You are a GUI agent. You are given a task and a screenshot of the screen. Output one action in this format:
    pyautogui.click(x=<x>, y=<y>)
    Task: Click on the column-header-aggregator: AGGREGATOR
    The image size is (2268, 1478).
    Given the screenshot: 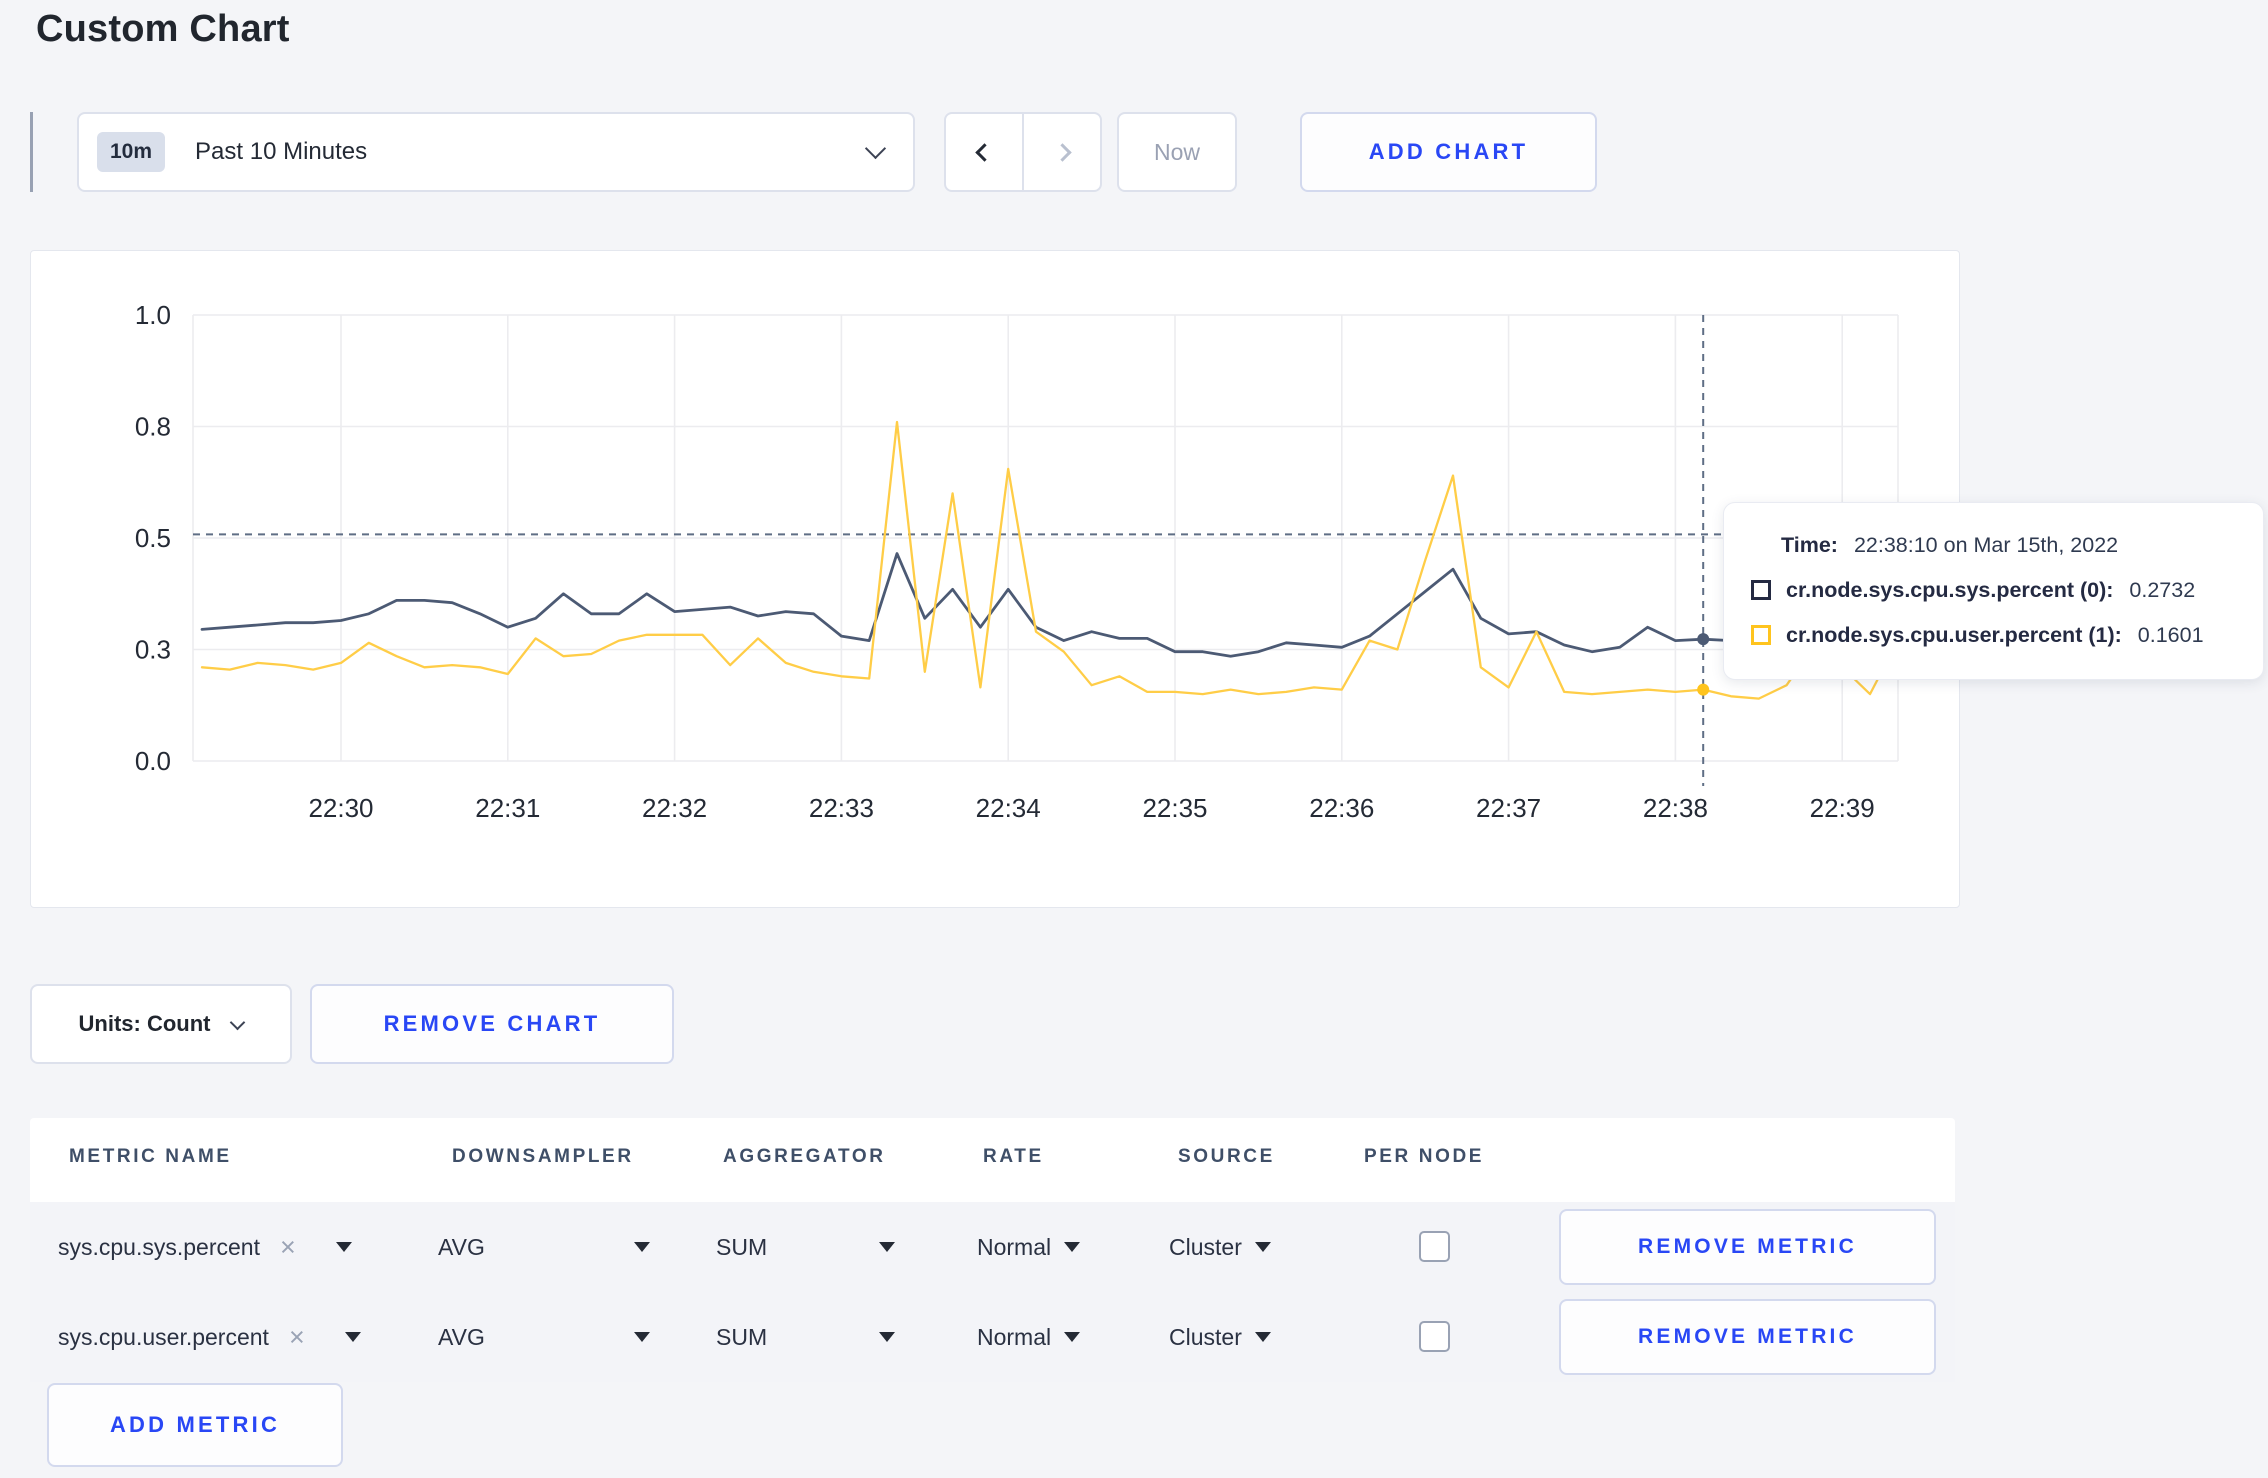 What is the action you would take?
    pyautogui.click(x=804, y=1156)
    